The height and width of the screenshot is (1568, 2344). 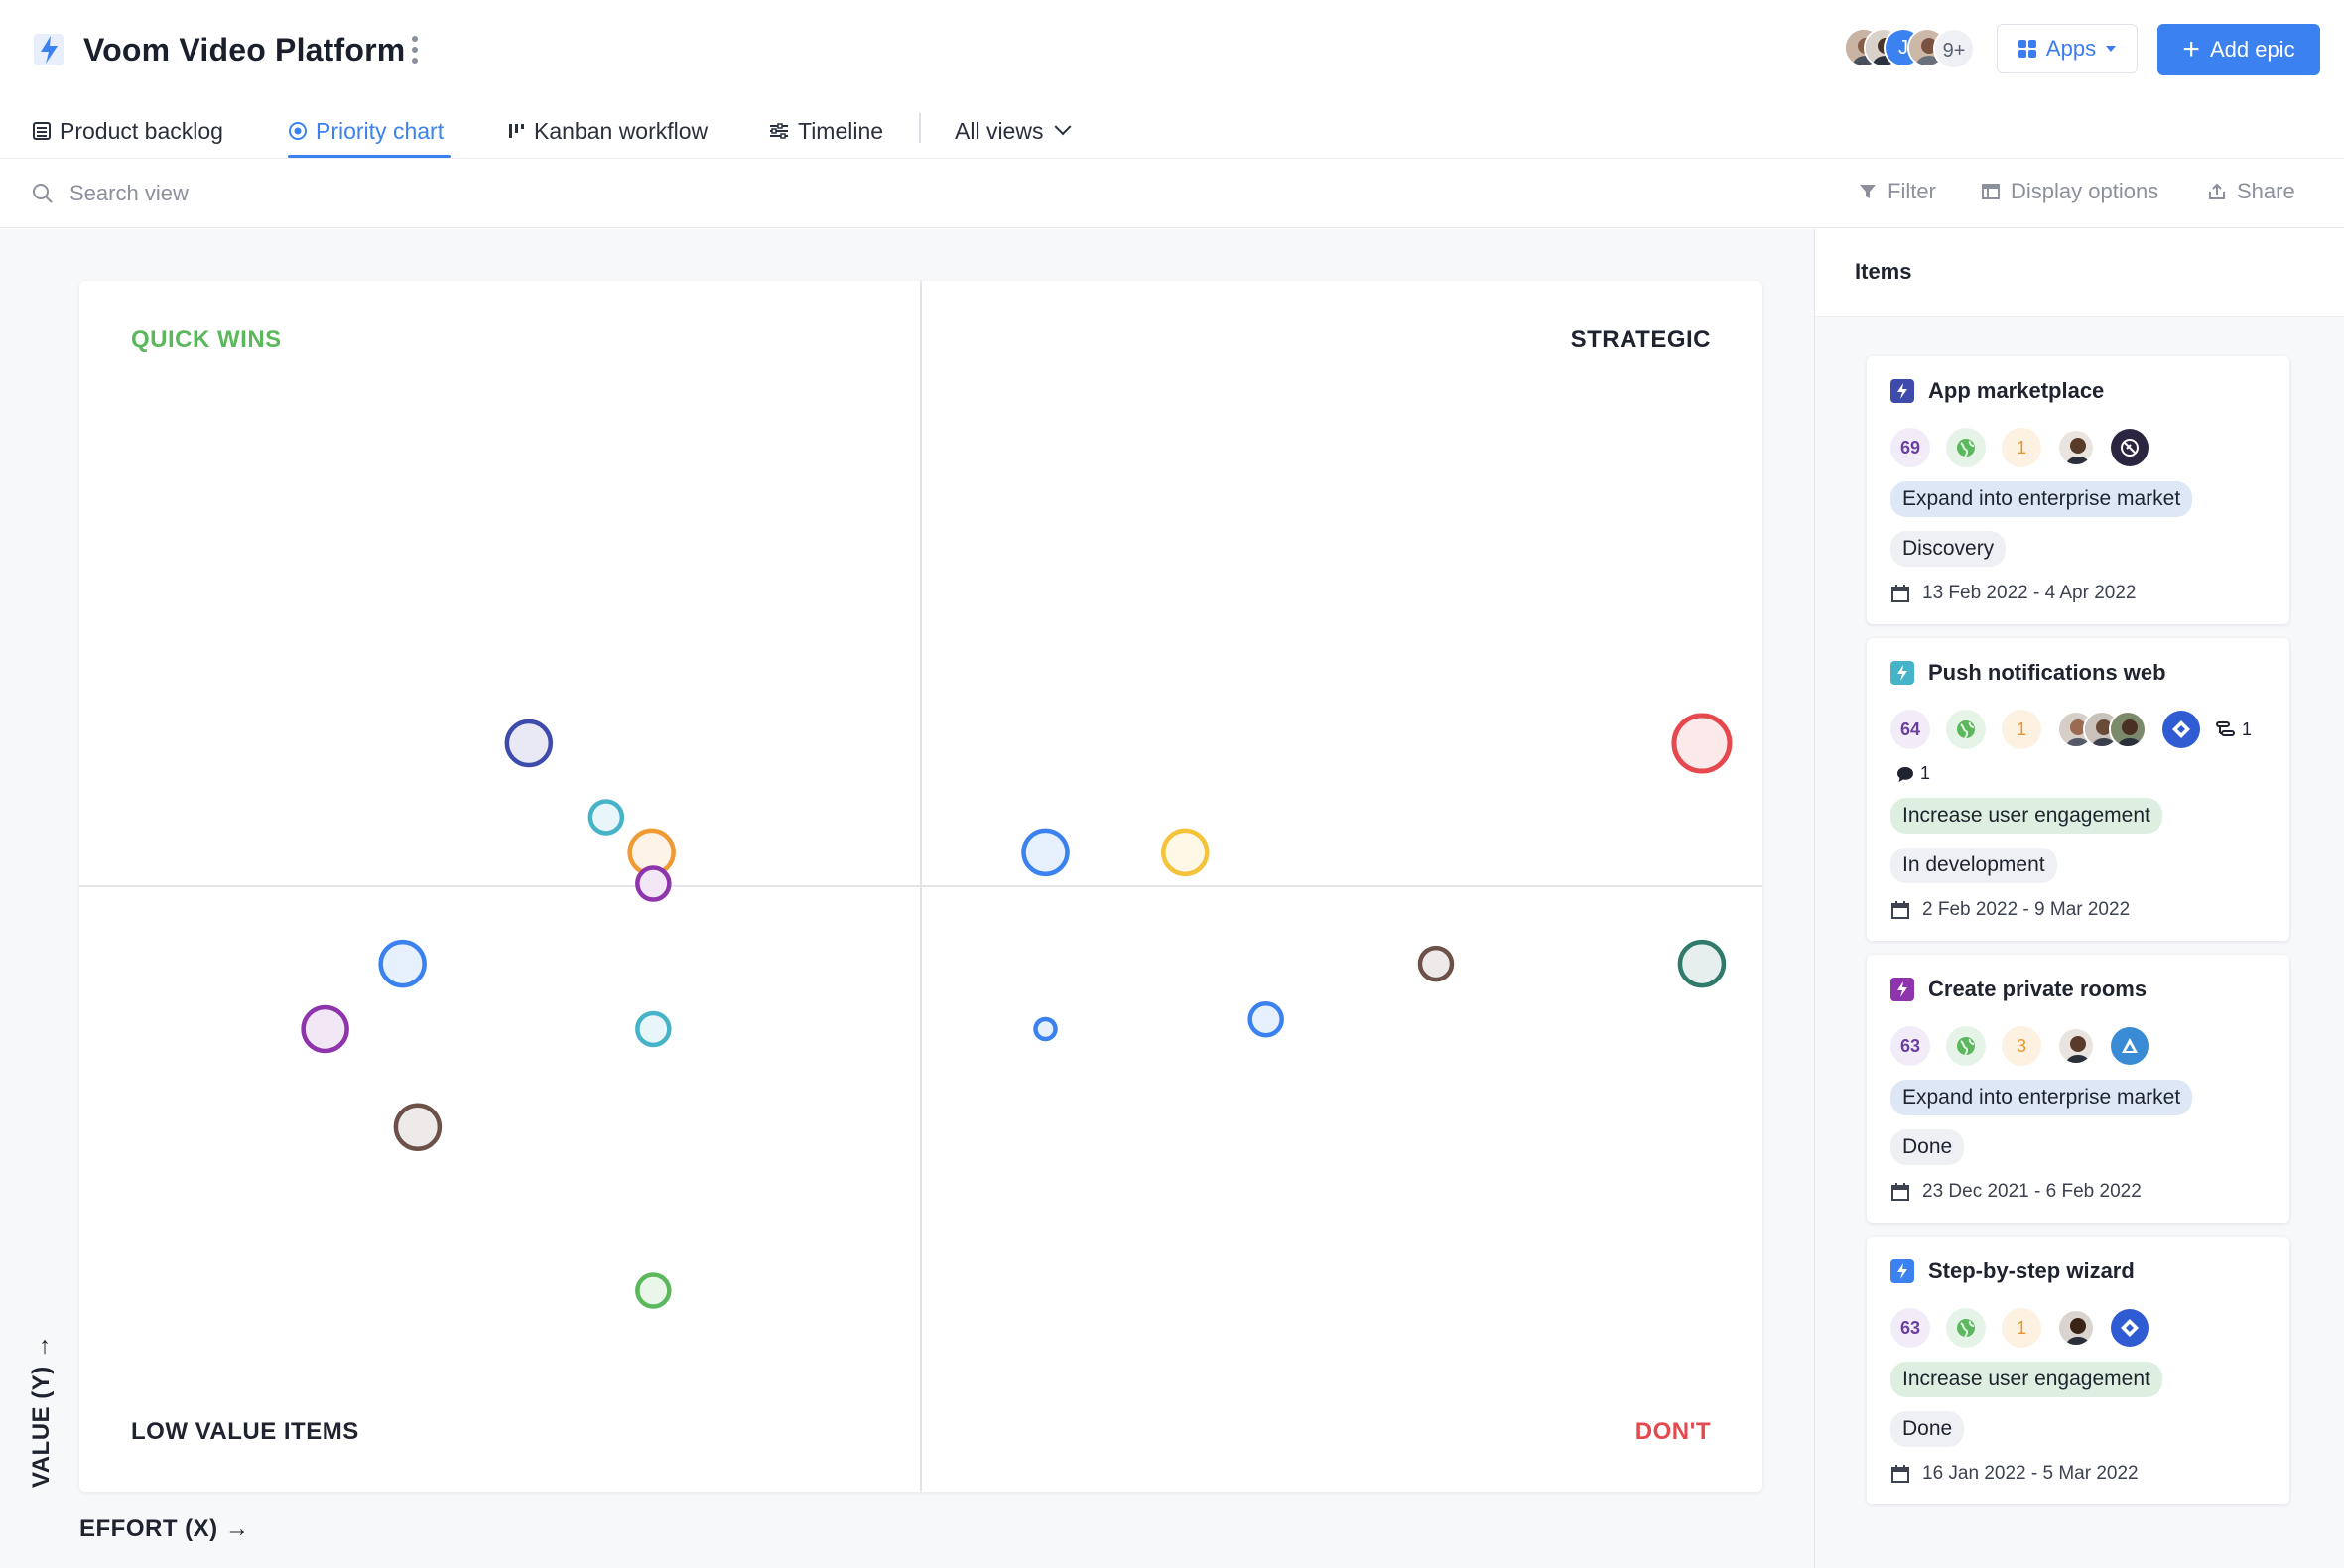 I want to click on score-badge: 69, so click(x=1910, y=447).